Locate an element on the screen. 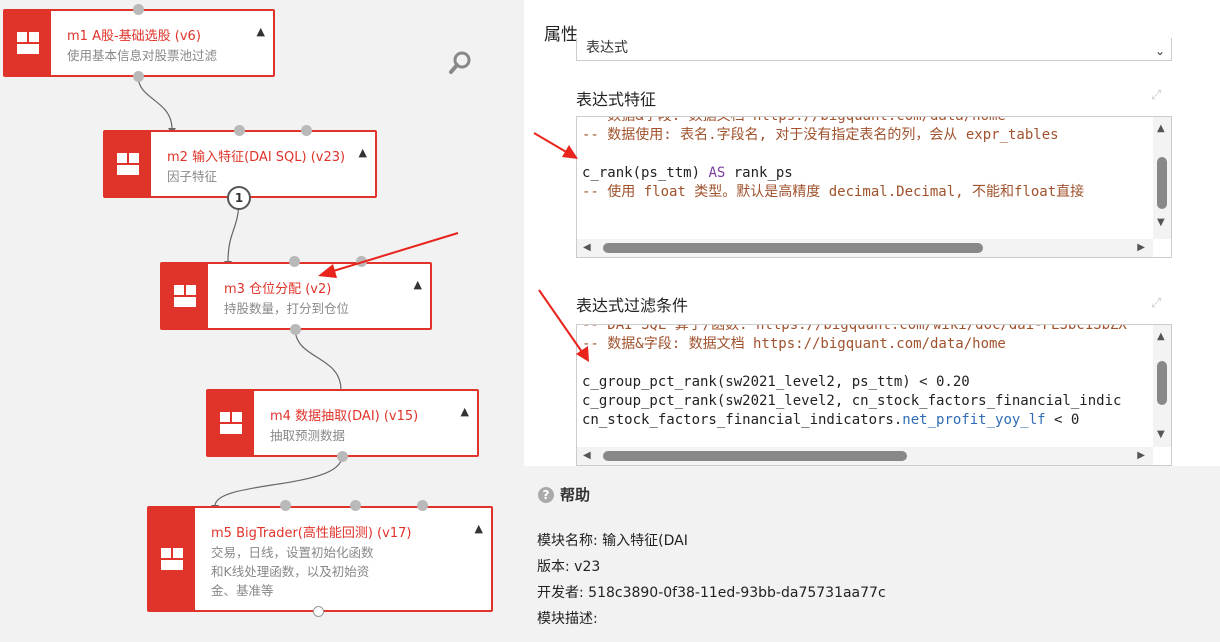  output-count-badge: 1 is located at coordinates (239, 198).